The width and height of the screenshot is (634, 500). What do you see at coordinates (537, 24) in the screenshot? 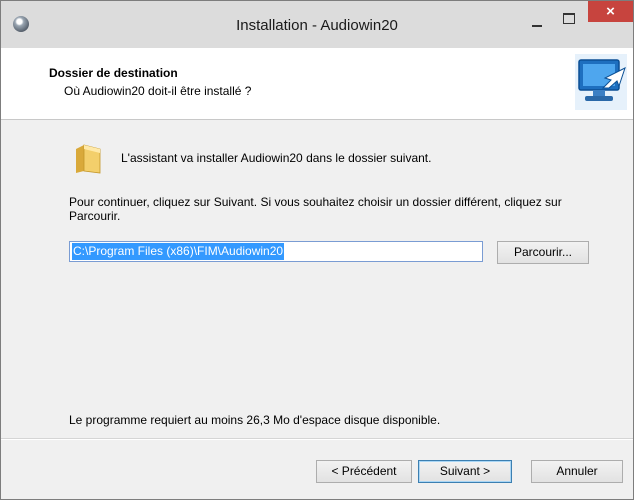
I see `minimize-button` at bounding box center [537, 24].